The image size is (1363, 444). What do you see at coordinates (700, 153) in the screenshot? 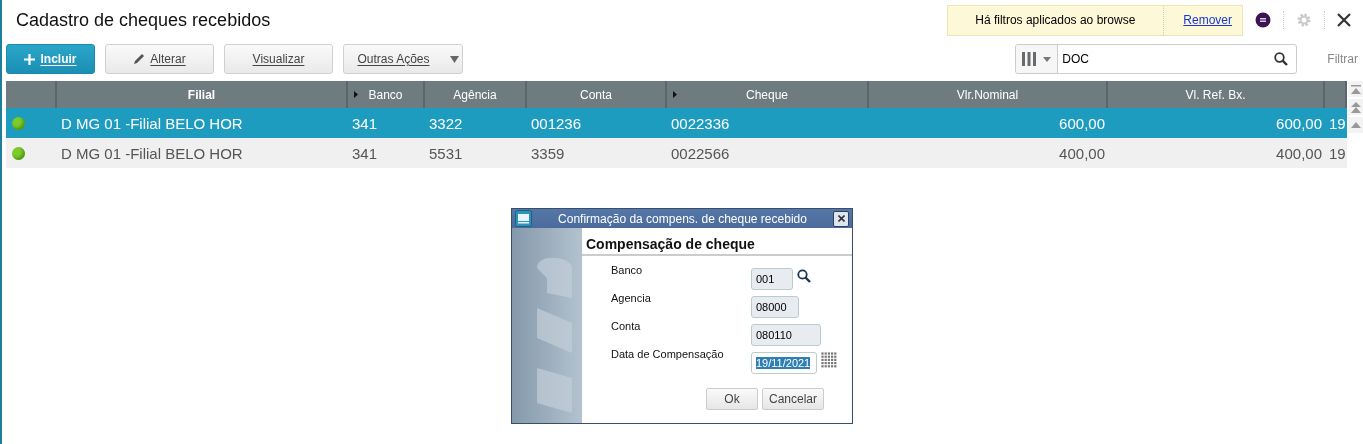
I see `table-cell: 0022566` at bounding box center [700, 153].